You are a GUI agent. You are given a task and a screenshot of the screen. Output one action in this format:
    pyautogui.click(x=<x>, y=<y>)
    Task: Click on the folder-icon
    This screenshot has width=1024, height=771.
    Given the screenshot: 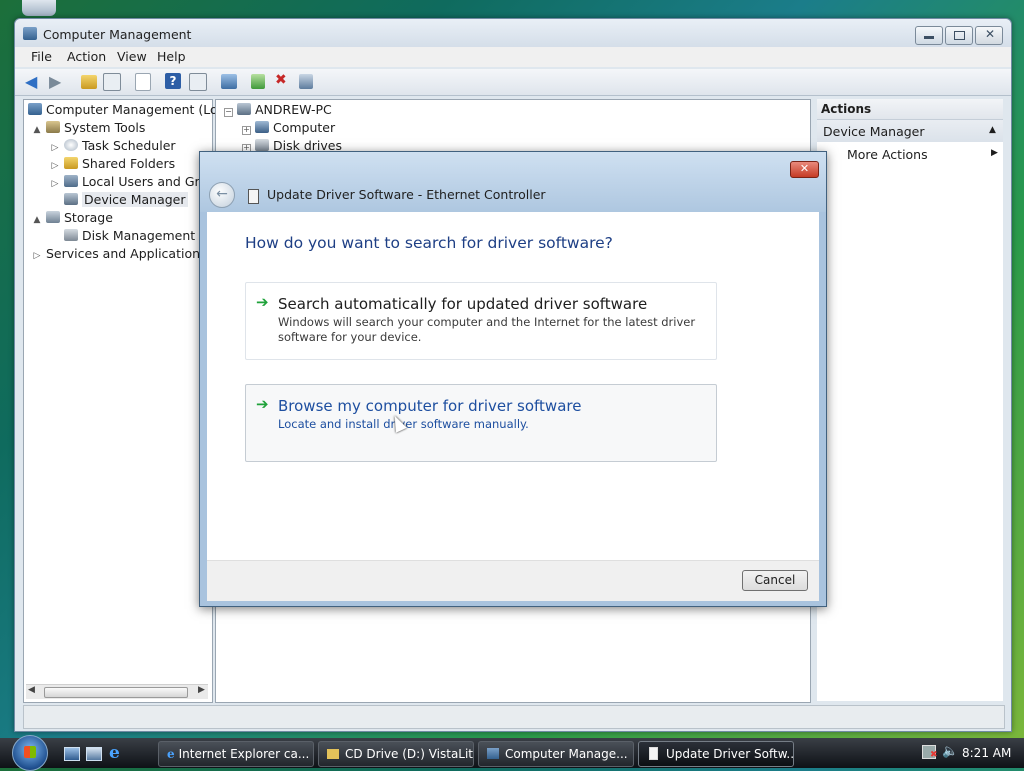 What is the action you would take?
    pyautogui.click(x=333, y=754)
    